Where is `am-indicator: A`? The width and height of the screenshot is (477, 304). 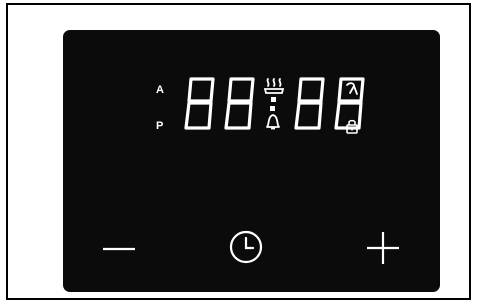 am-indicator: A is located at coordinates (160, 90).